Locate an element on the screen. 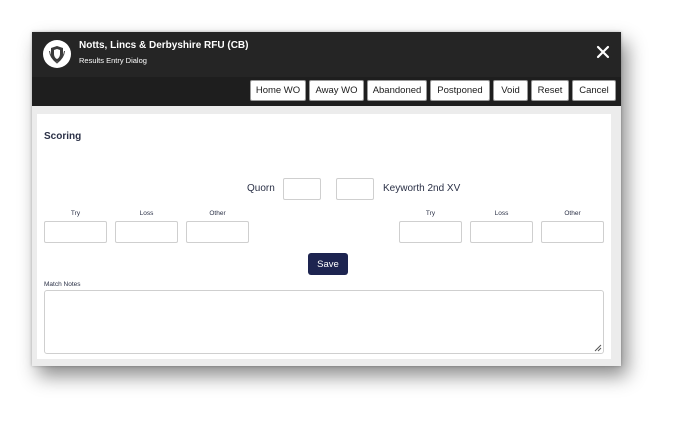 This screenshot has width=687, height=431. home-loss-input is located at coordinates (146, 232).